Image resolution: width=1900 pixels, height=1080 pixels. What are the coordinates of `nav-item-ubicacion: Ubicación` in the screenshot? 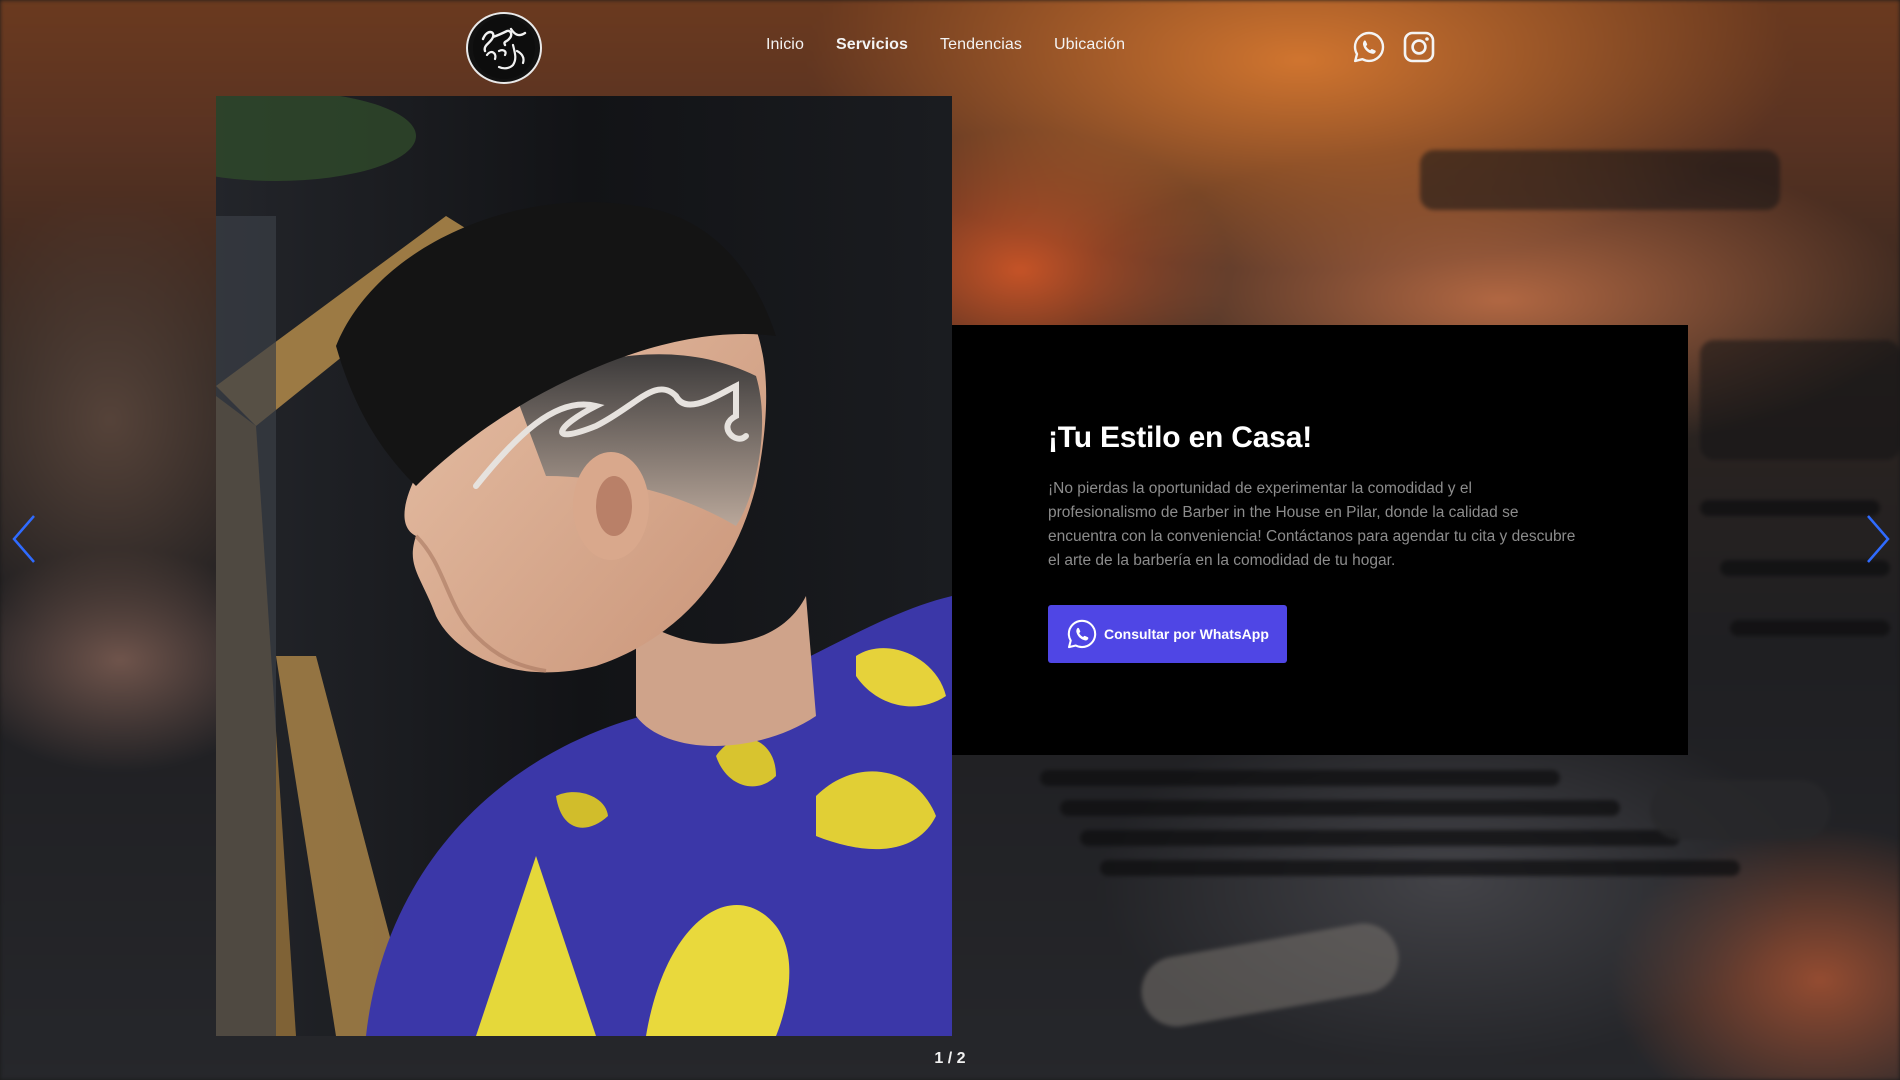 It's located at (1089, 45).